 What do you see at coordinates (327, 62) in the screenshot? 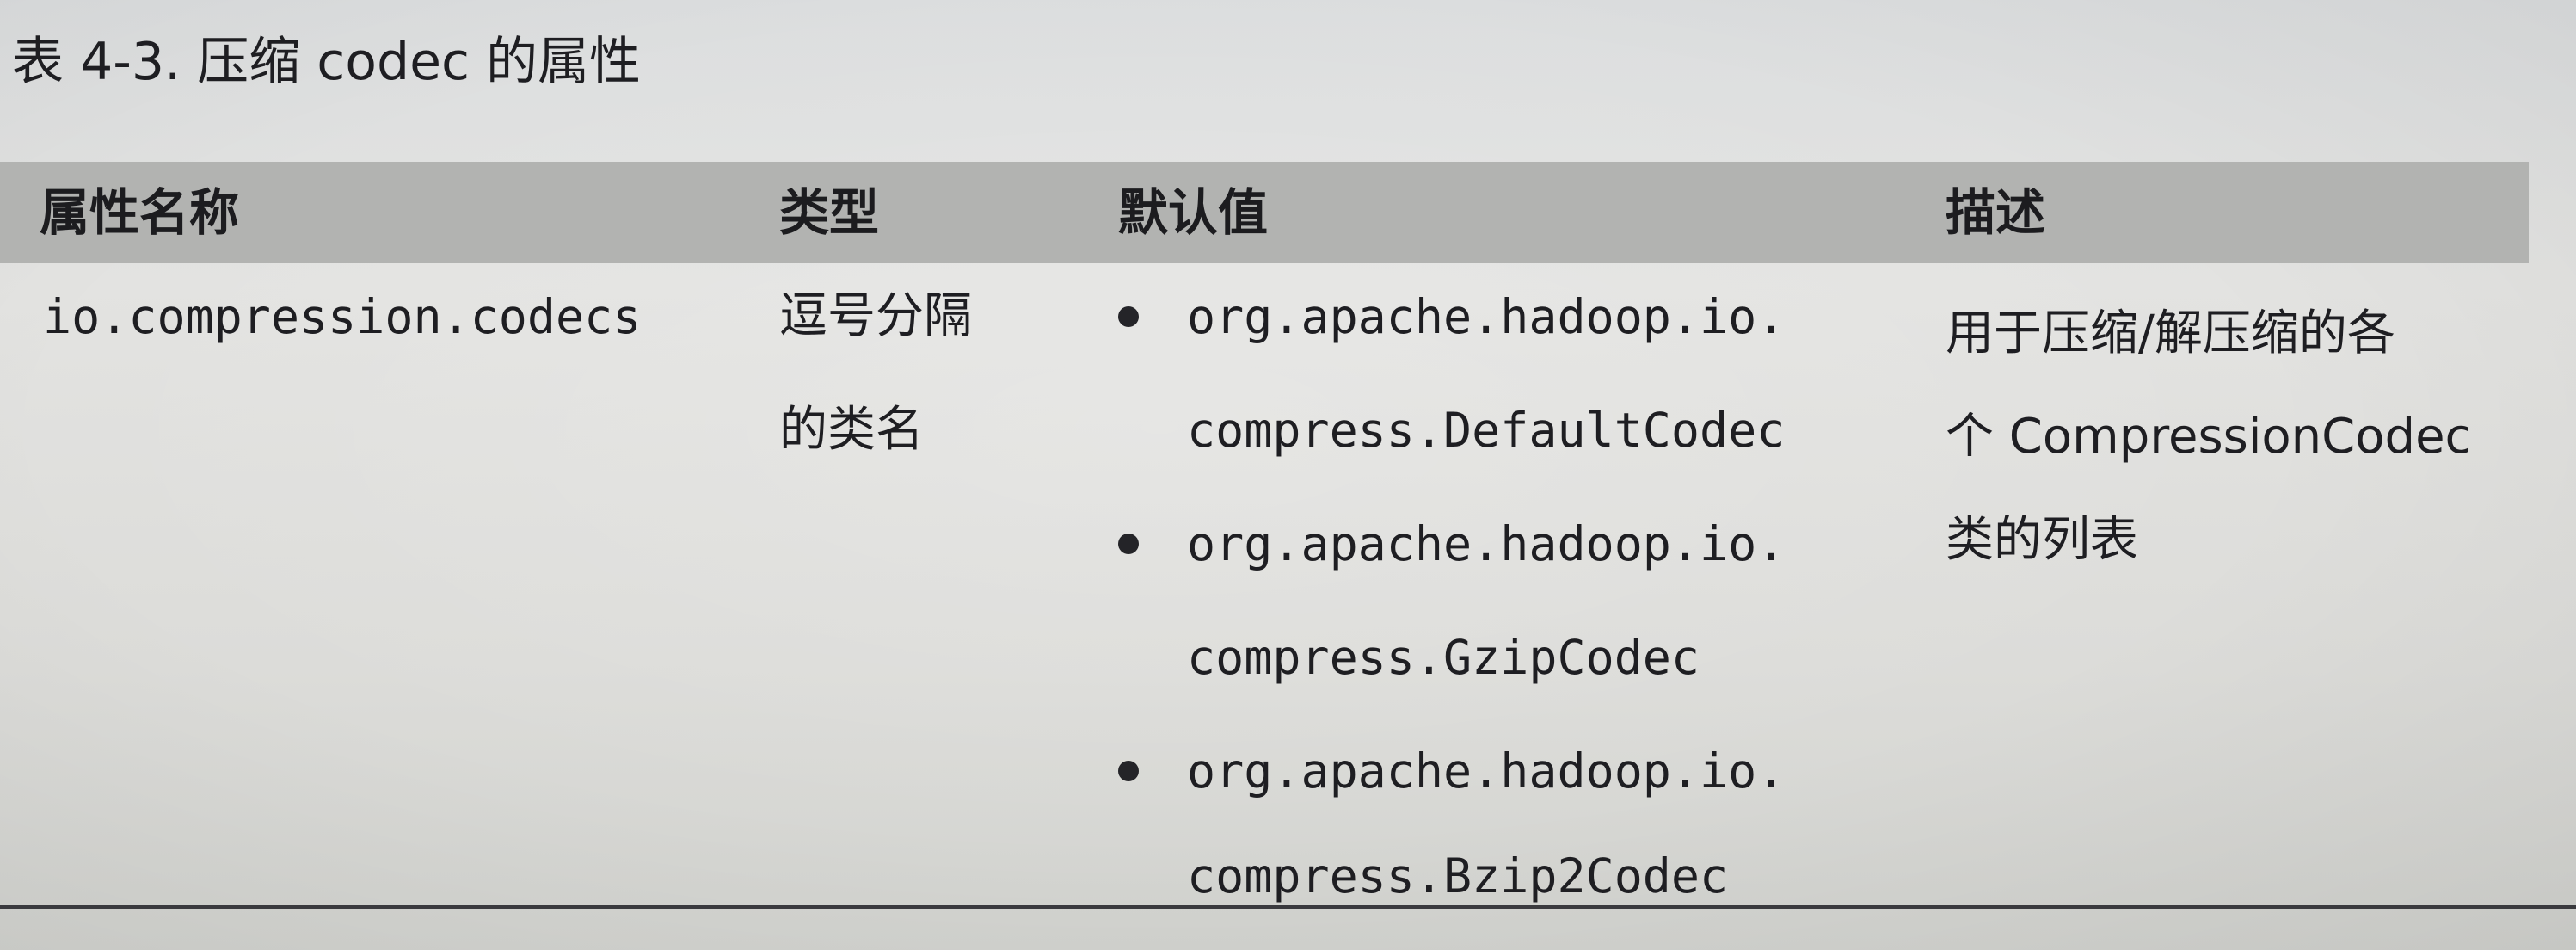
I see `table-caption: 表 4-3. 压缩 codec 的属性` at bounding box center [327, 62].